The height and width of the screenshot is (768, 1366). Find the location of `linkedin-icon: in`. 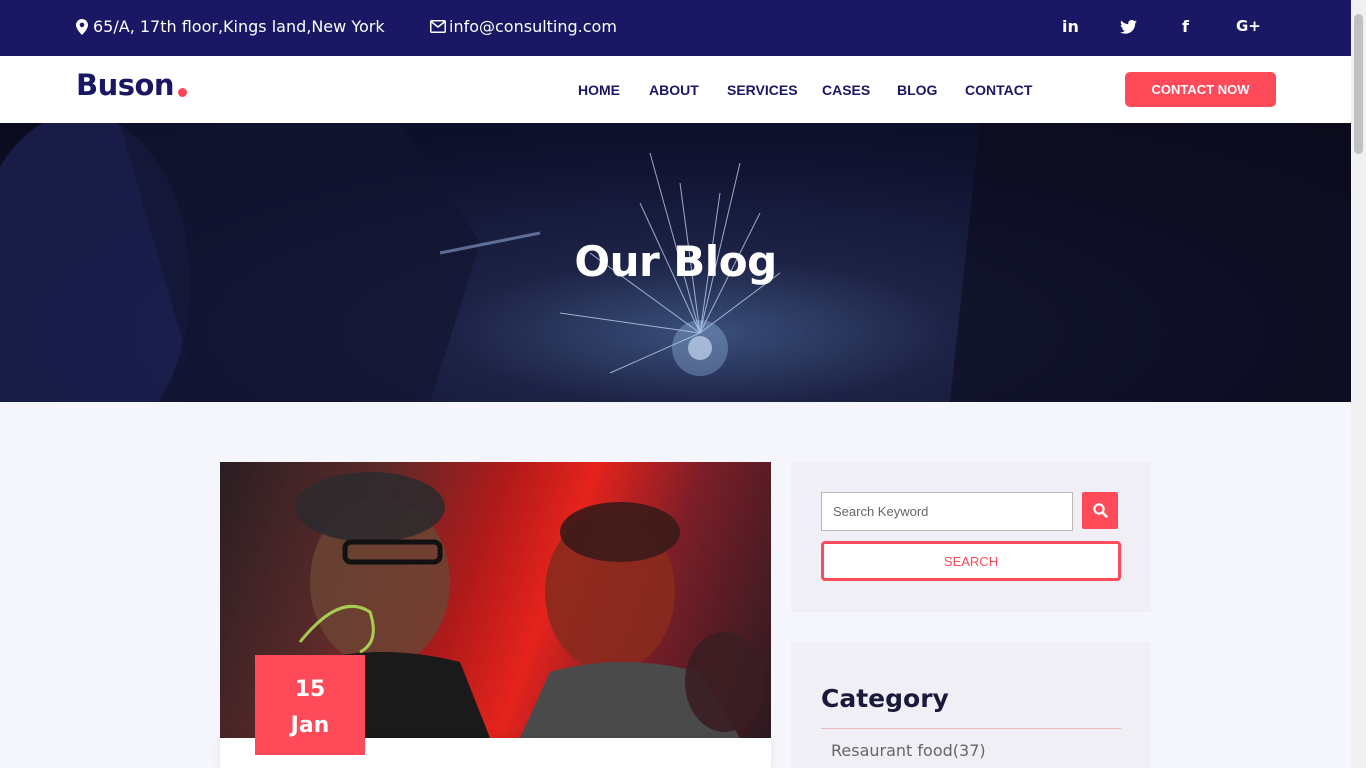

linkedin-icon: in is located at coordinates (1070, 26).